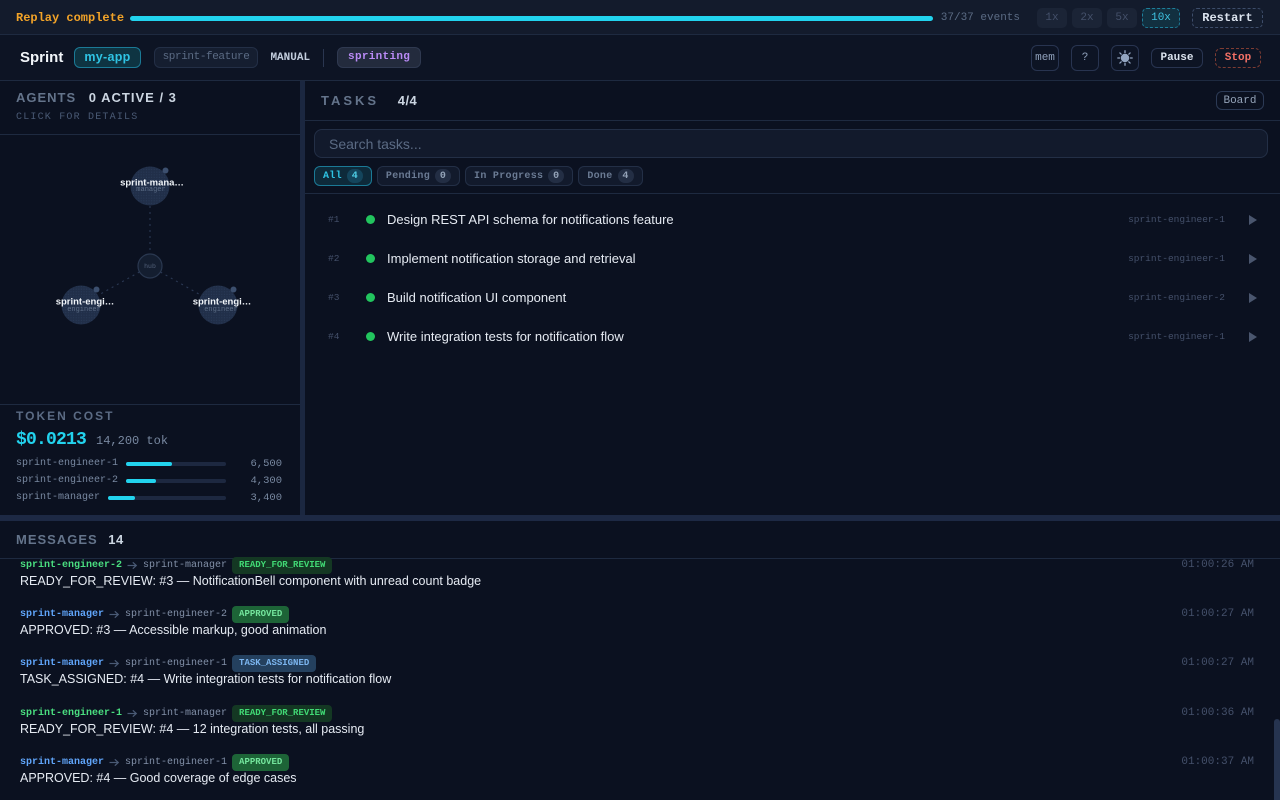  Describe the element at coordinates (150, 190) in the screenshot. I see `svg-text: manager` at that location.